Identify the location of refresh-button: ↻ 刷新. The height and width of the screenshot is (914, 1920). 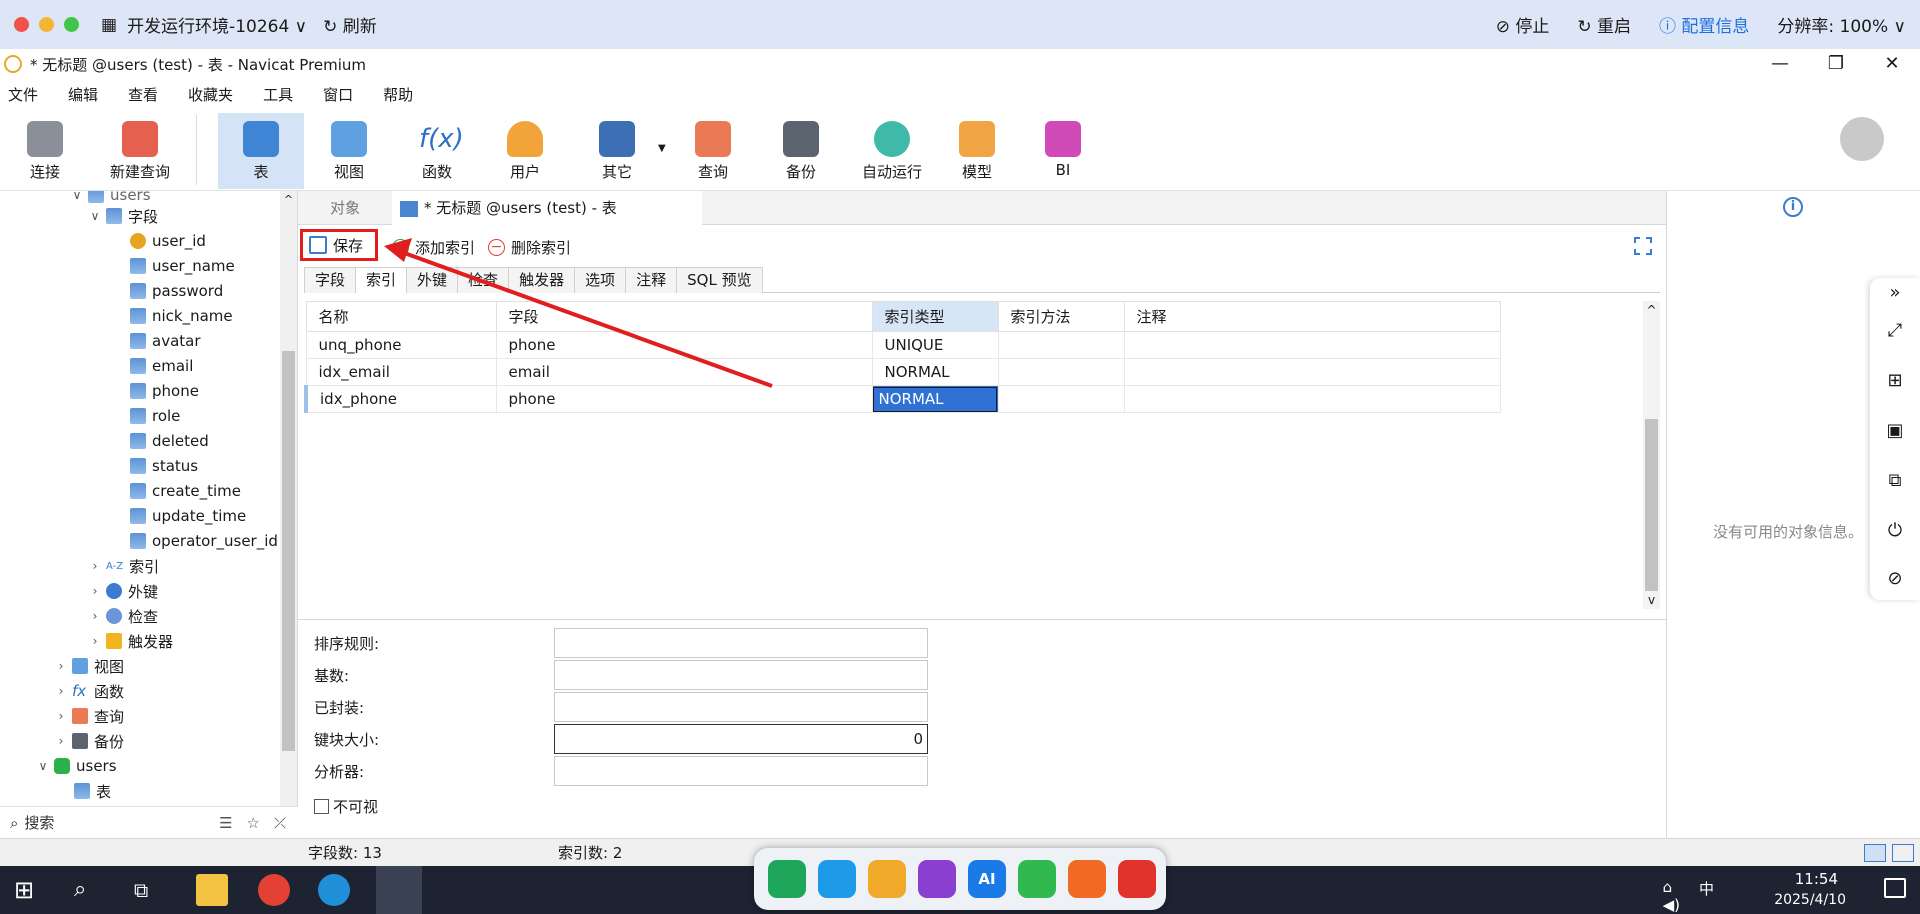
(350, 24).